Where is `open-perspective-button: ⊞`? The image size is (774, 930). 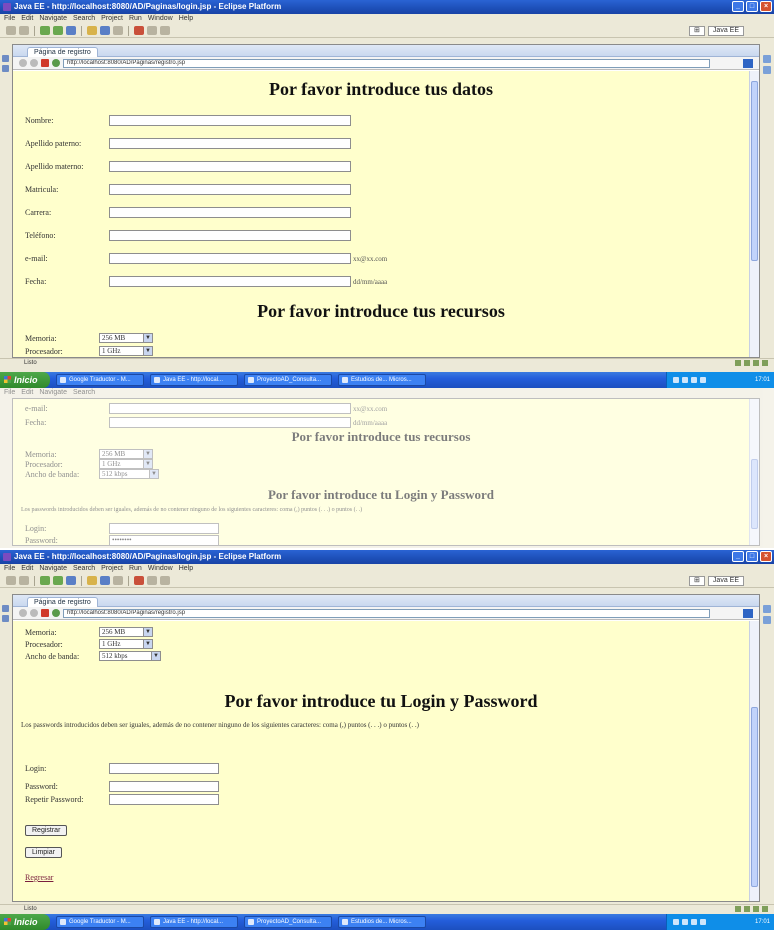 open-perspective-button: ⊞ is located at coordinates (697, 580).